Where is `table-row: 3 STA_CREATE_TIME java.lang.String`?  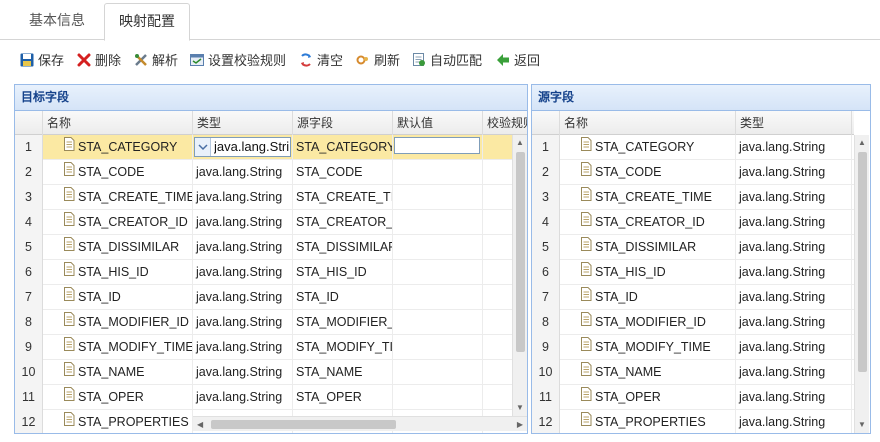 table-row: 3 STA_CREATE_TIME java.lang.String is located at coordinates (693, 197).